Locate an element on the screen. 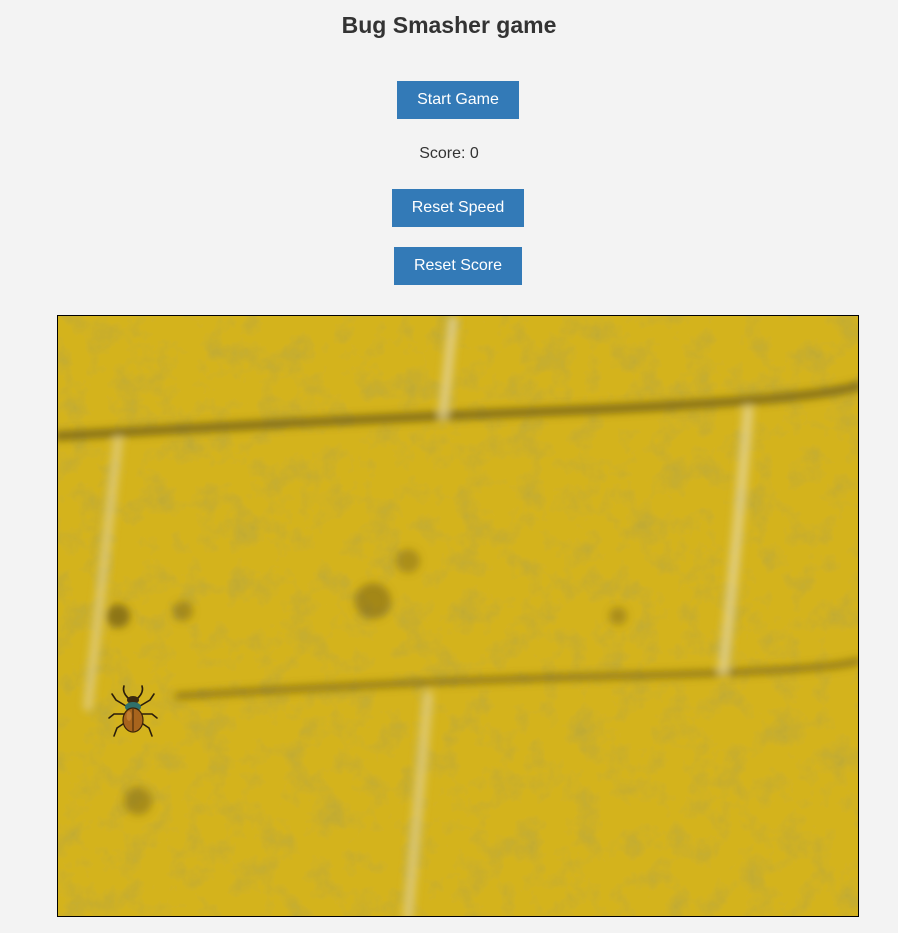 The image size is (898, 933). reset-score-button: Reset Score is located at coordinates (458, 266).